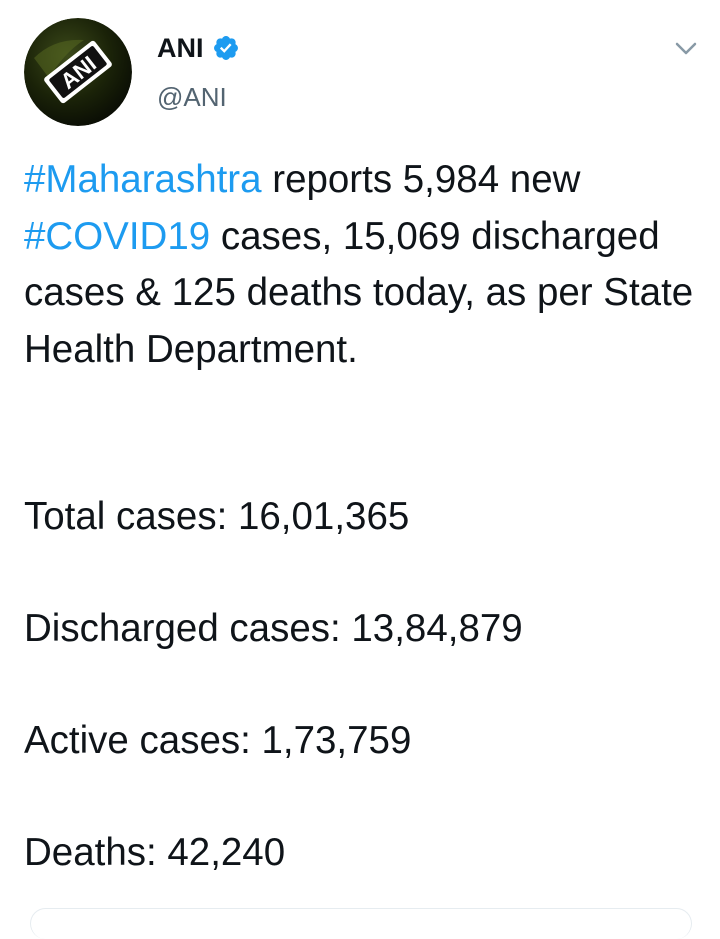 The width and height of the screenshot is (720, 939). I want to click on avatar: ANI, so click(78, 72).